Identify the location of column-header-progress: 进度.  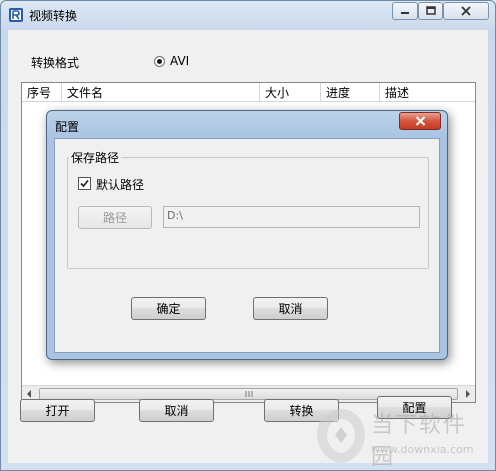
(350, 92).